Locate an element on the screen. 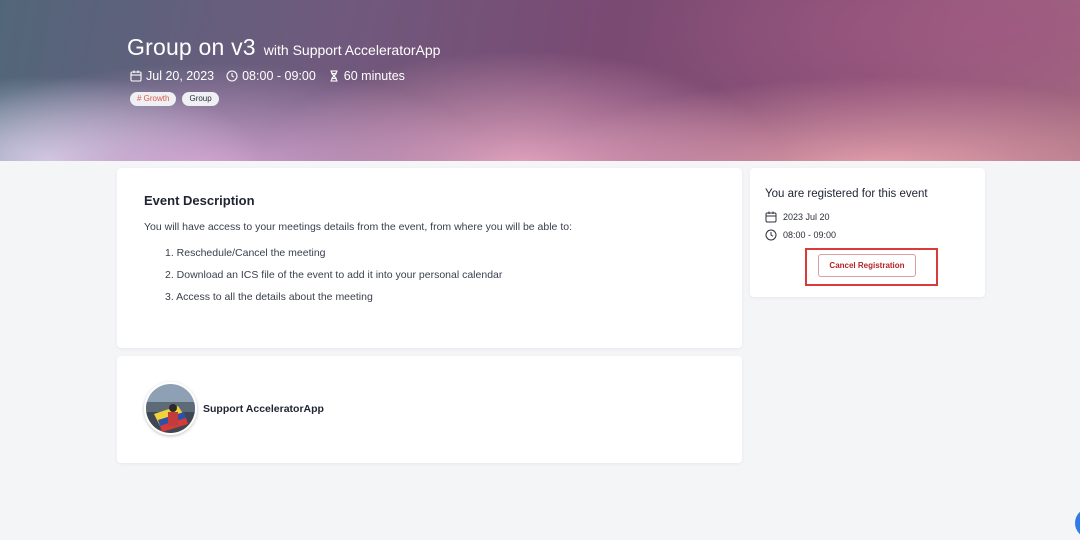 Image resolution: width=1080 pixels, height=540 pixels. tag-growth: # Growth is located at coordinates (153, 99).